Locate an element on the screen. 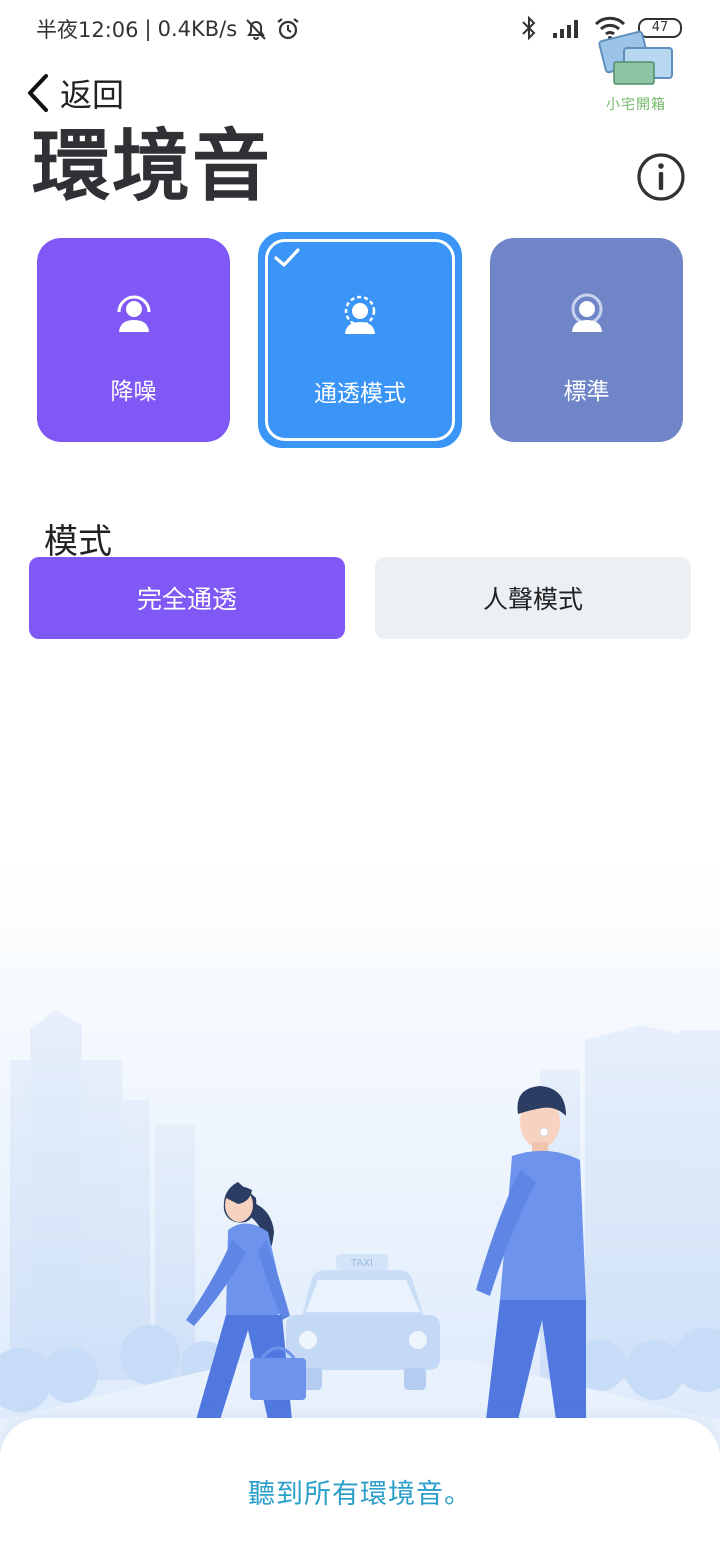 The image size is (720, 1560). watermark-text: 小宅開箱 is located at coordinates (636, 105).